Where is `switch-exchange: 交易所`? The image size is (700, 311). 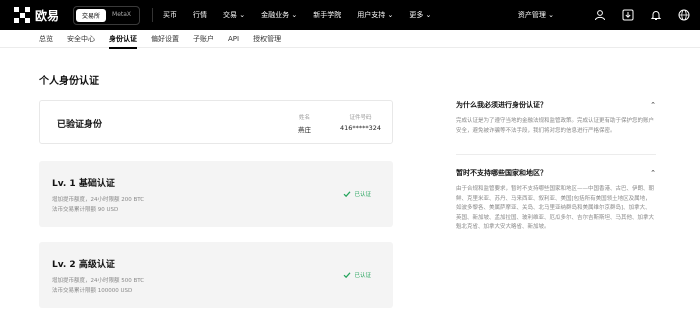
switch-exchange: 交易所 is located at coordinates (91, 15).